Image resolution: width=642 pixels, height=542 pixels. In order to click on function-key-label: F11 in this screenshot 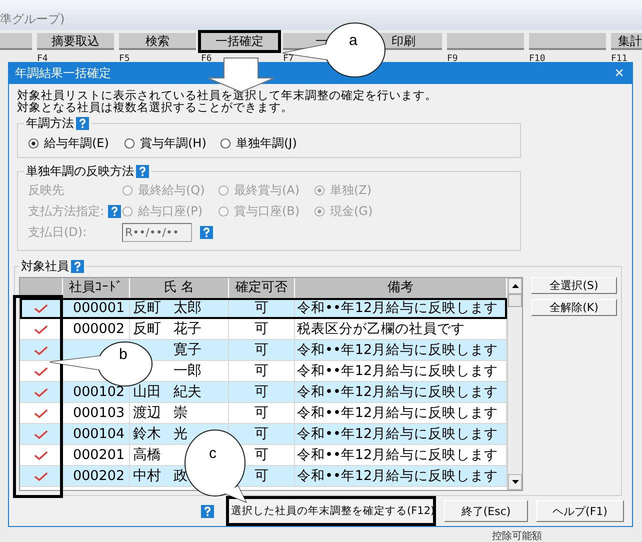, I will do `click(619, 59)`.